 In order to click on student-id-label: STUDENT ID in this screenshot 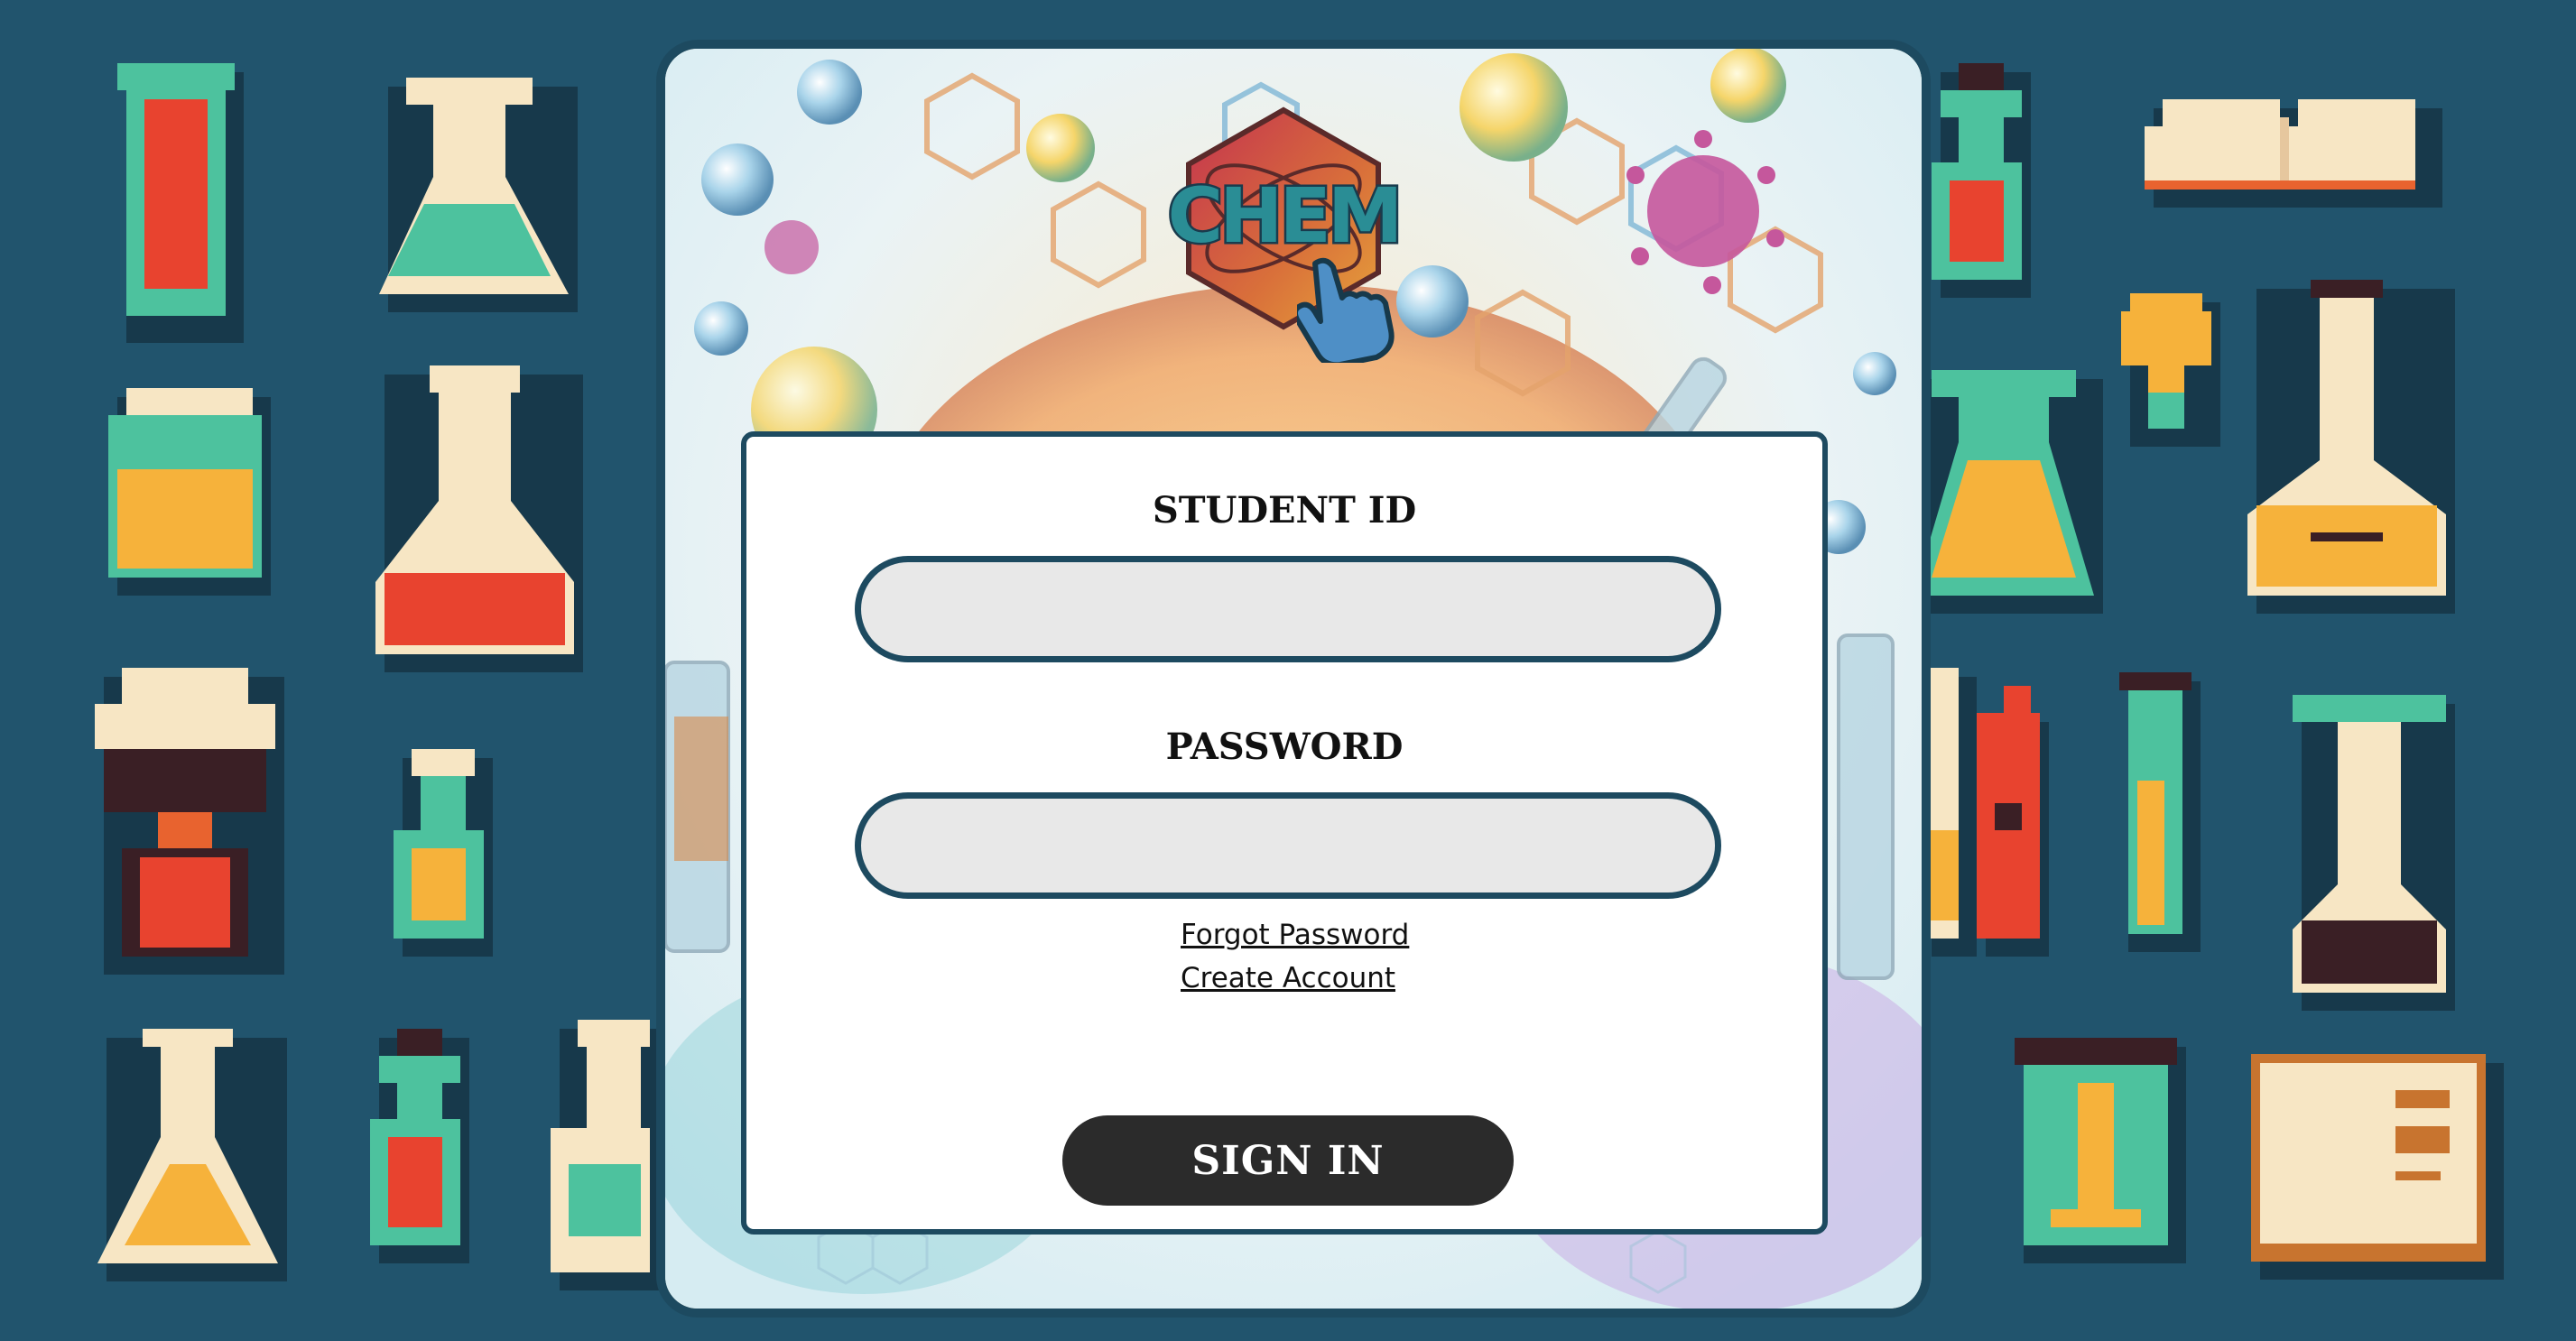, I will do `click(1284, 510)`.